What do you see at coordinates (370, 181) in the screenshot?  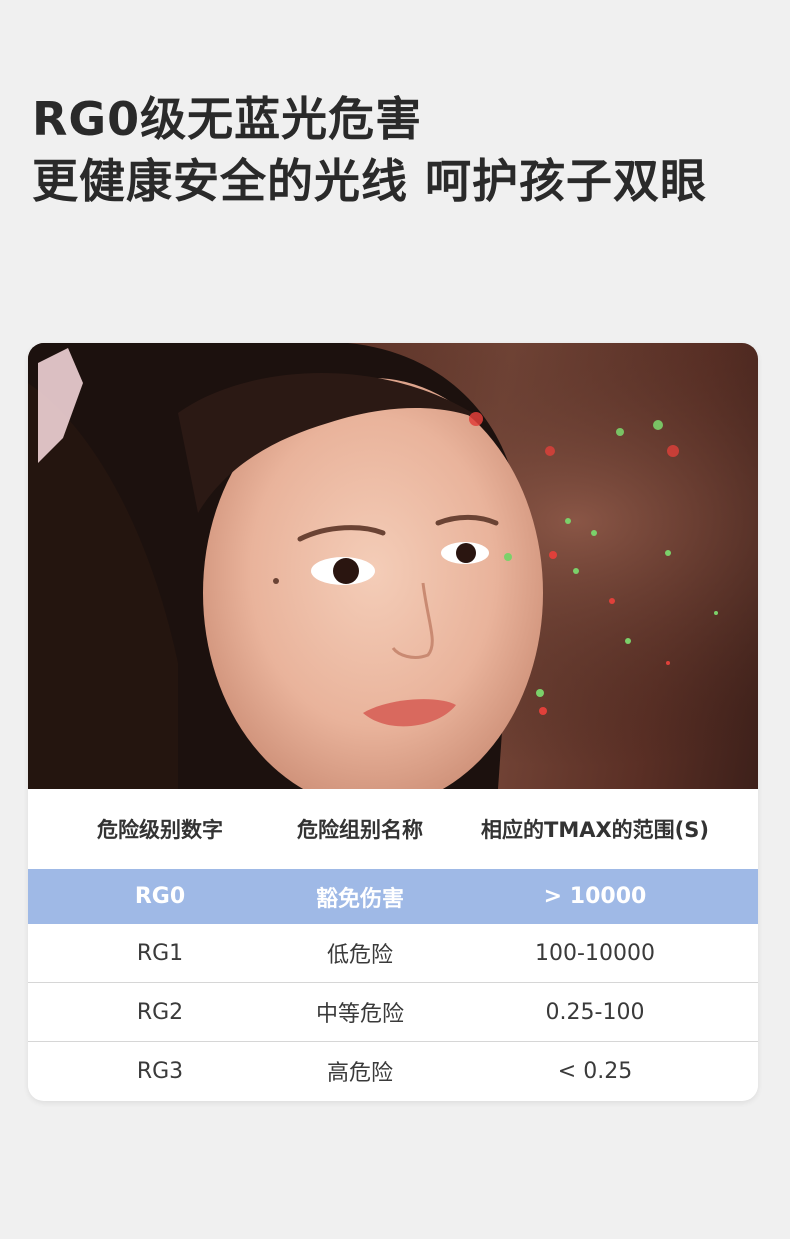 I see `headline-line-2: 更健康安全的光线 呵护孩子双眼` at bounding box center [370, 181].